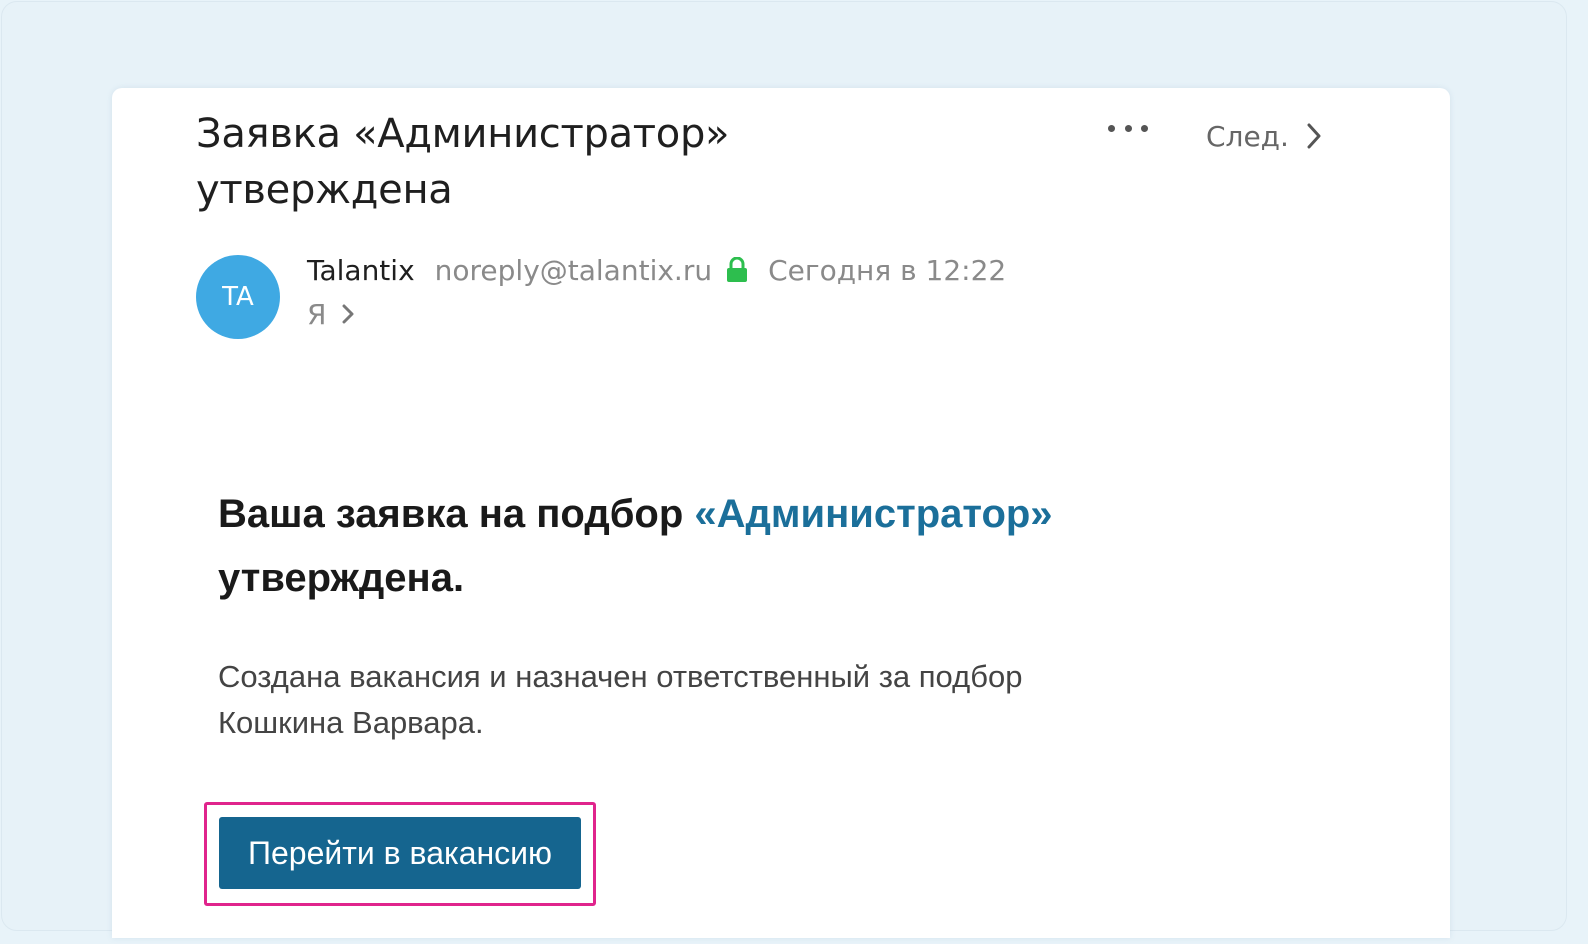 The image size is (1588, 944). I want to click on recipient-toggle: Я, so click(330, 314).